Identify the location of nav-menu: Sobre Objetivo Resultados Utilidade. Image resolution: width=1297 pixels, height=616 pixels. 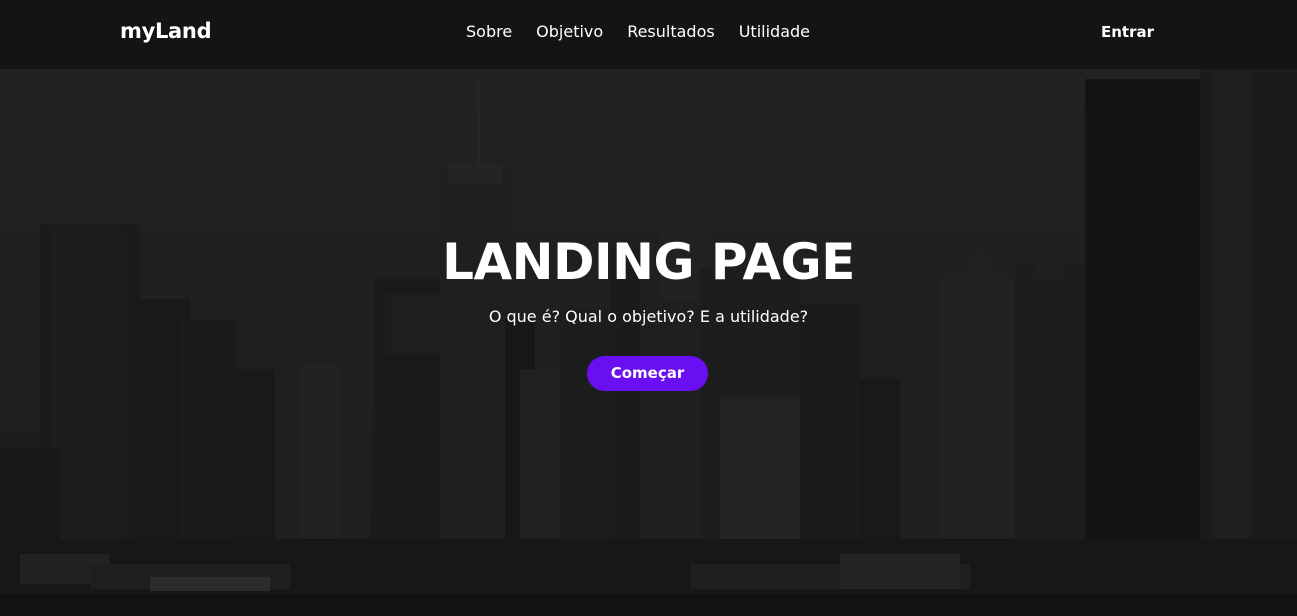
(638, 32).